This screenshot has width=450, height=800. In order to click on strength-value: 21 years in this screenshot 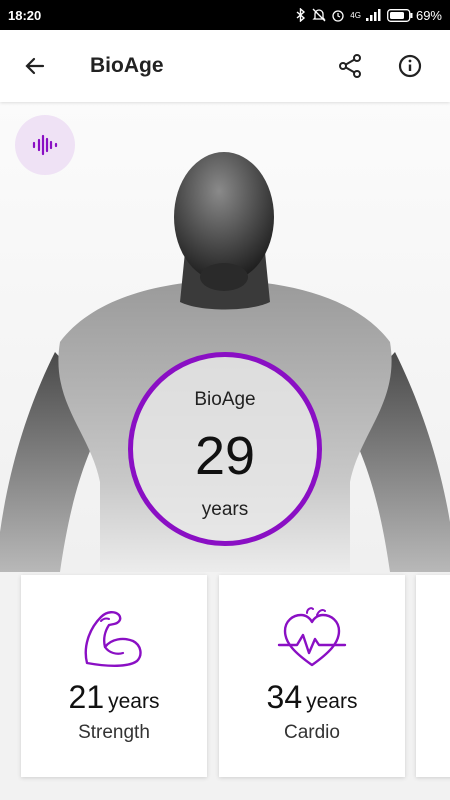, I will do `click(114, 697)`.